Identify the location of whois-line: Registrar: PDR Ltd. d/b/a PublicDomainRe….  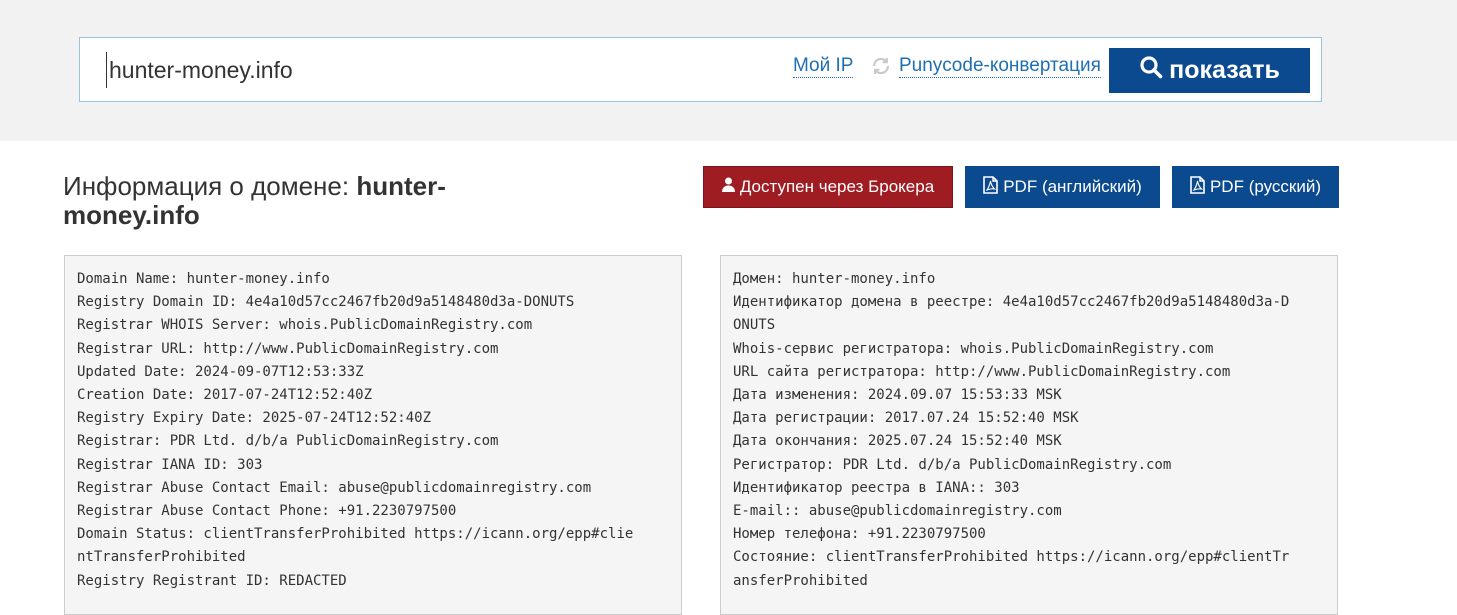
(288, 441).